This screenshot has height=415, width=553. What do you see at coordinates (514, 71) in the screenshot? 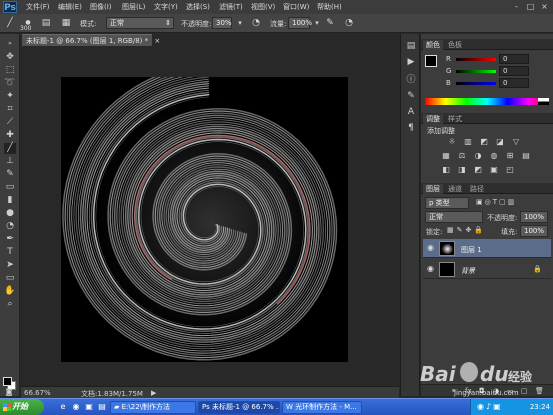
I see `green-value-field: 0` at bounding box center [514, 71].